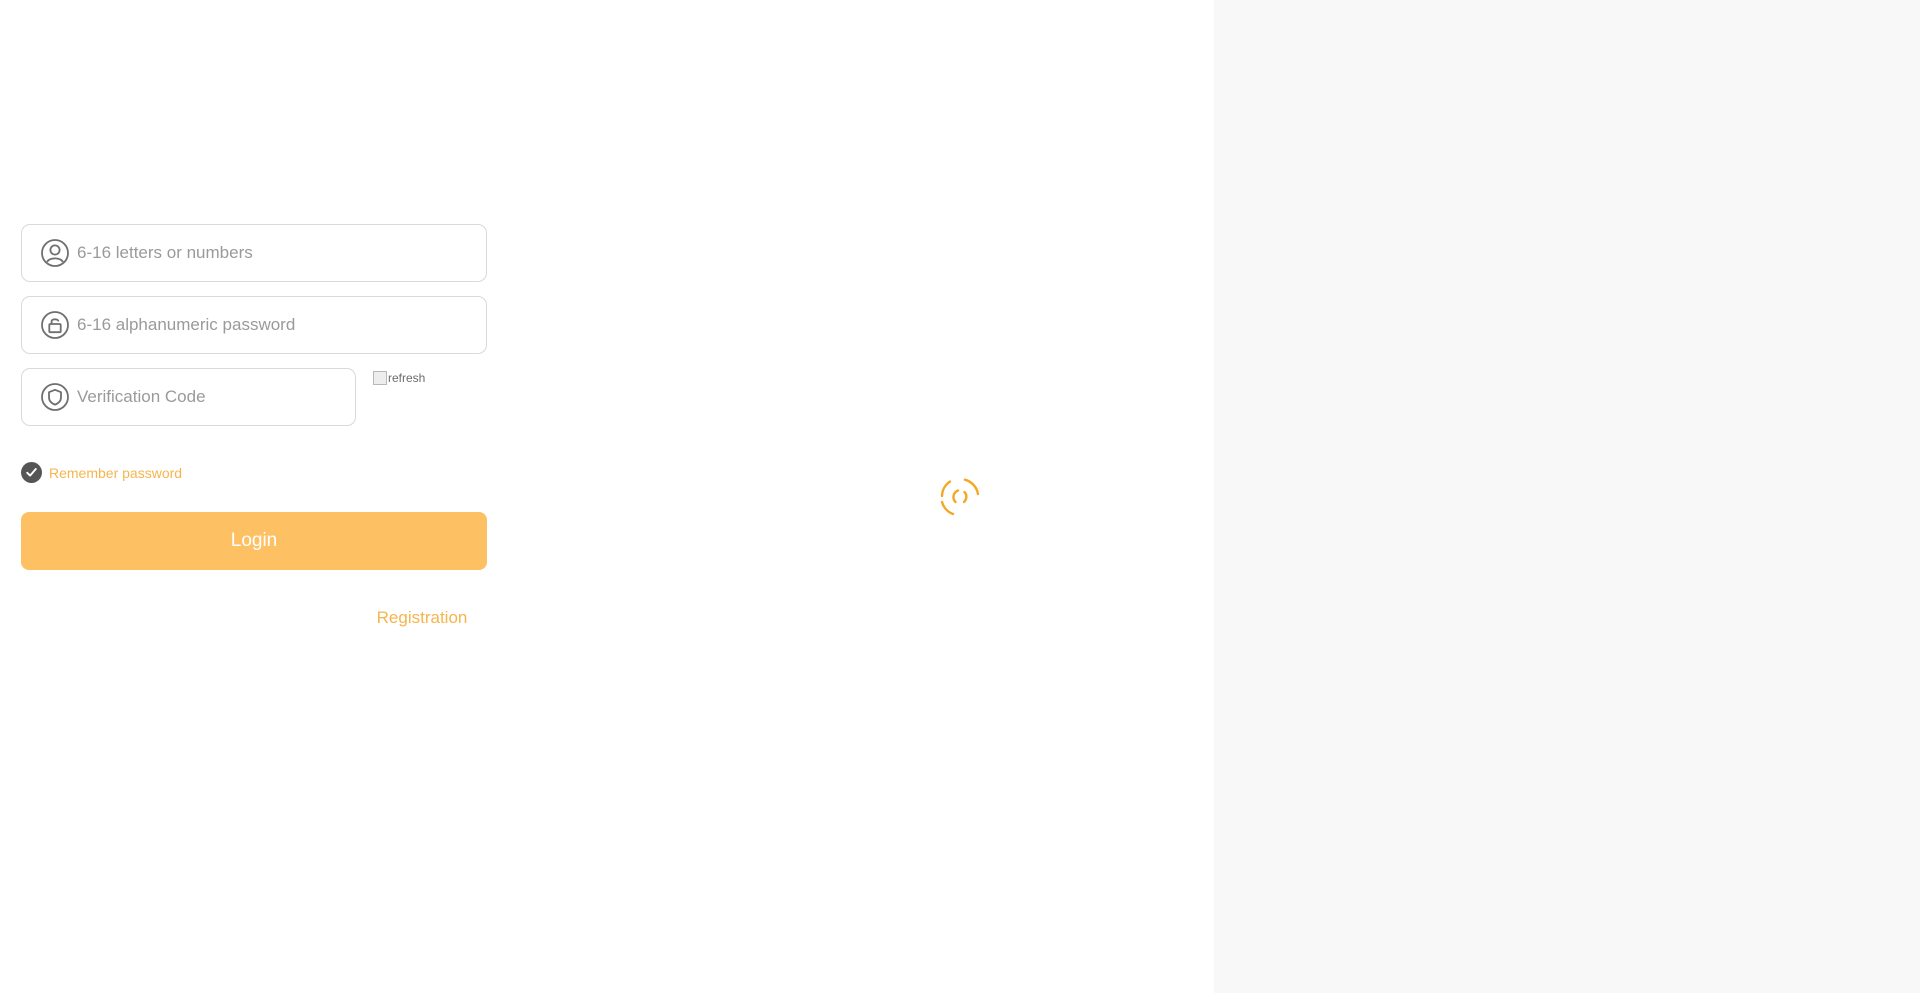 This screenshot has width=1920, height=993. What do you see at coordinates (407, 378) in the screenshot?
I see `captcha-alt-text: refresh` at bounding box center [407, 378].